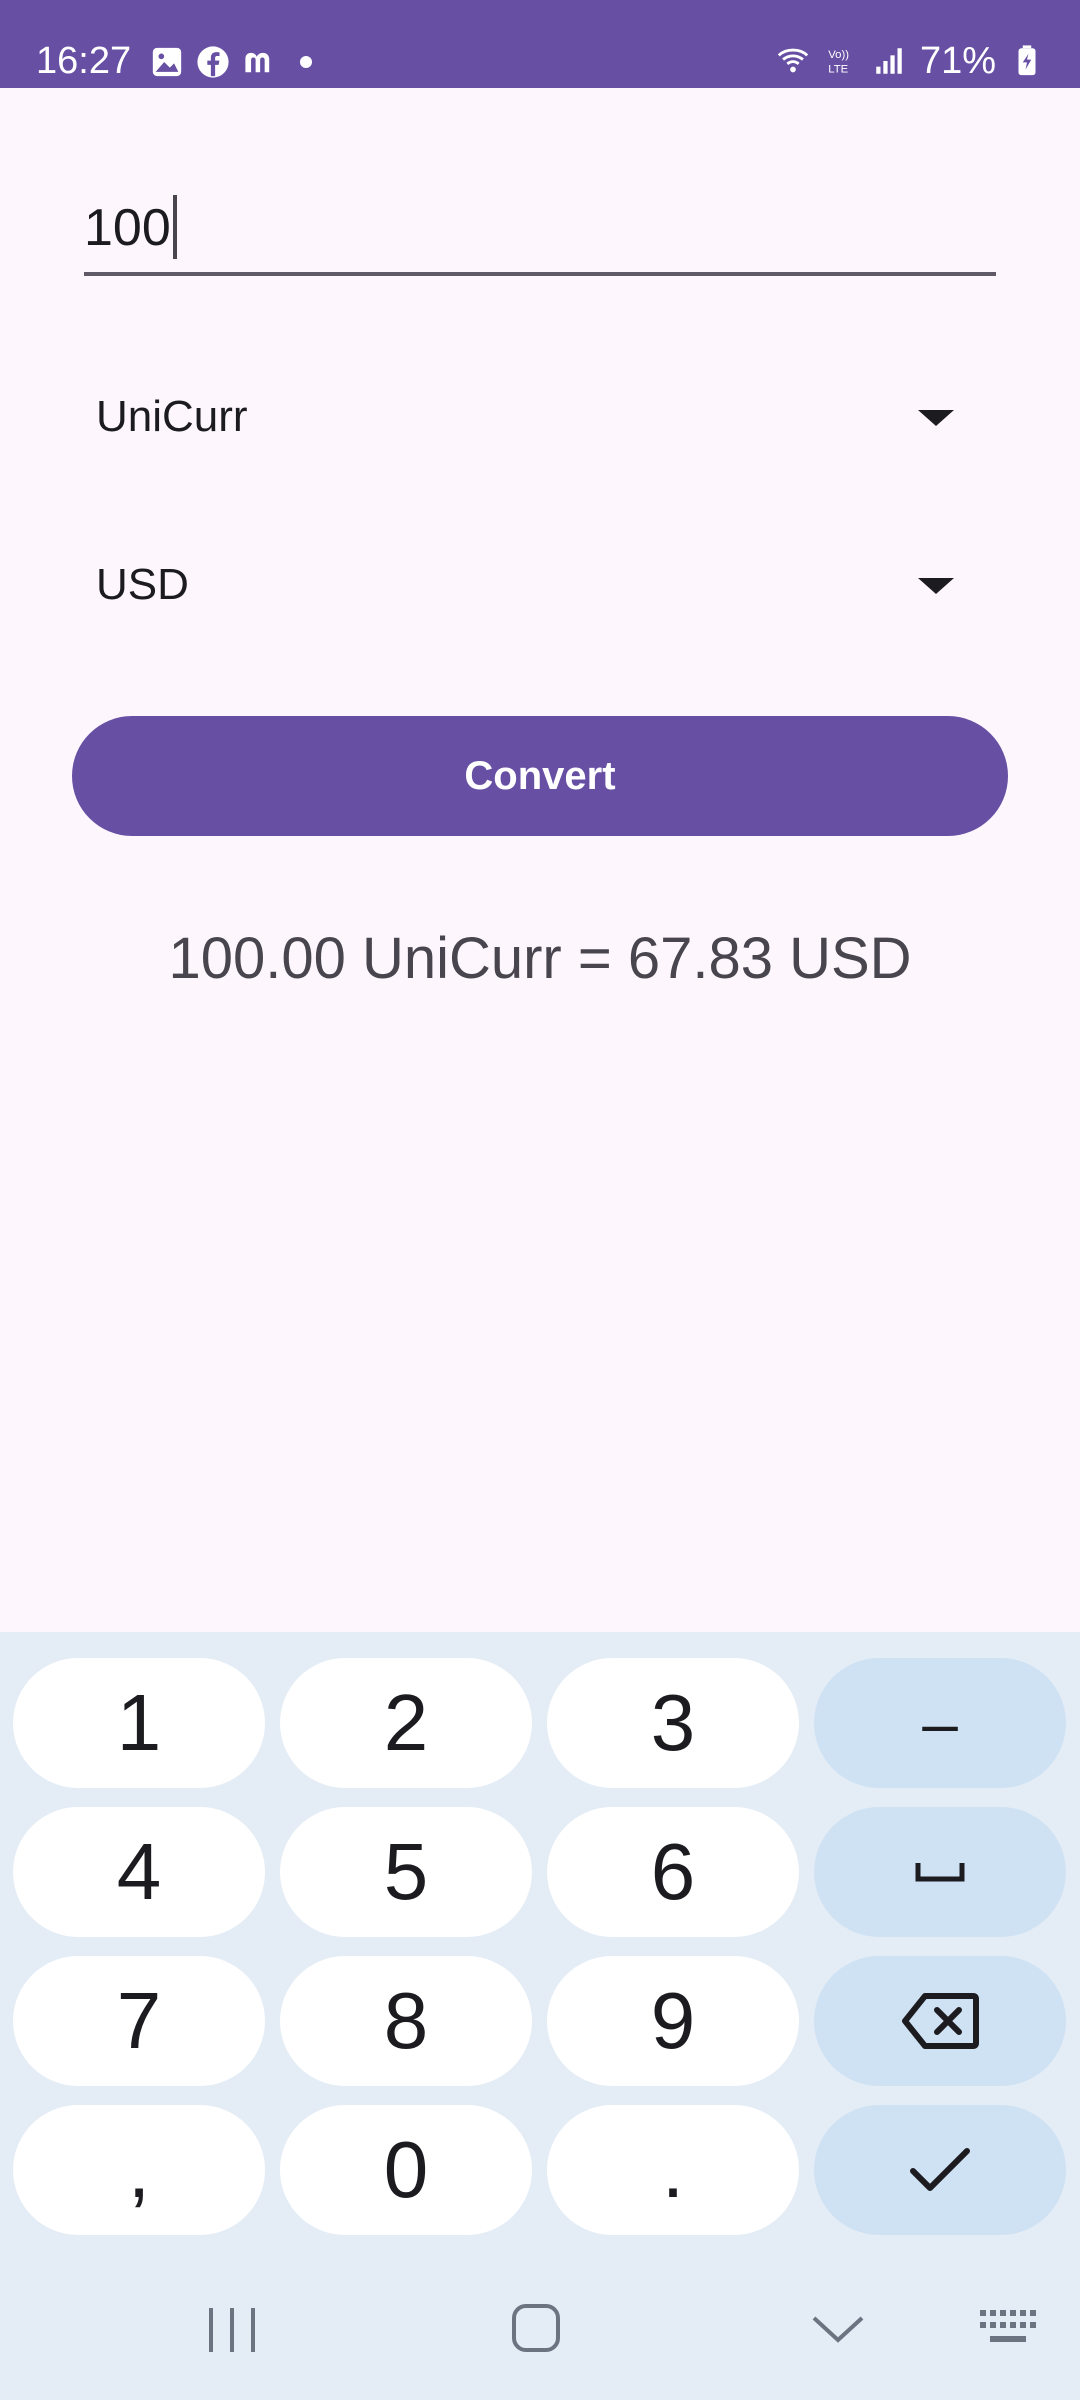  I want to click on key-2: 2, so click(406, 1723).